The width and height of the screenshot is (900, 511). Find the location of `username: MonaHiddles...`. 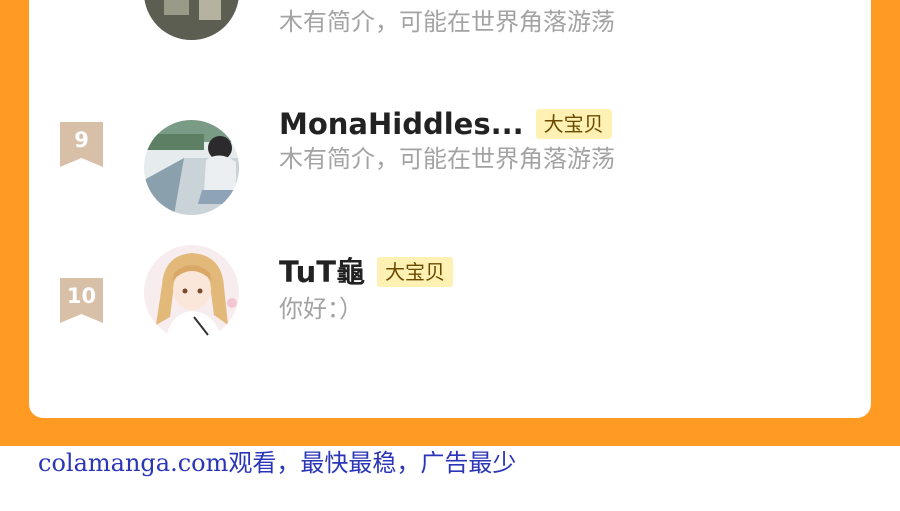

username: MonaHiddles... is located at coordinates (401, 124).